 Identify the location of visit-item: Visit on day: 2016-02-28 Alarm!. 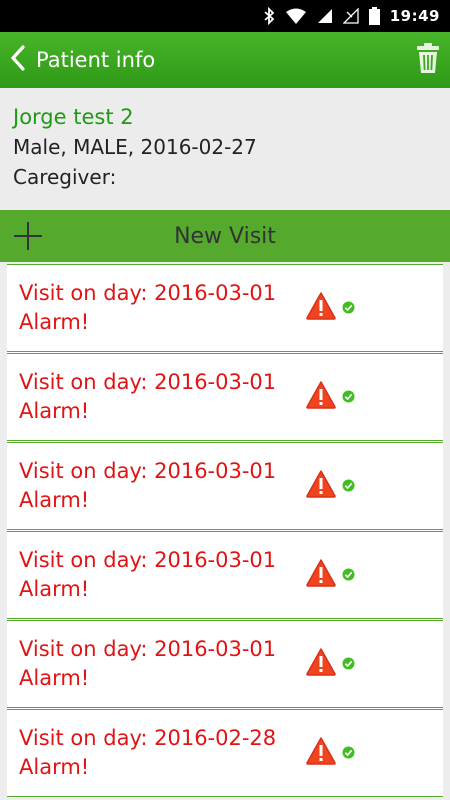
(225, 753).